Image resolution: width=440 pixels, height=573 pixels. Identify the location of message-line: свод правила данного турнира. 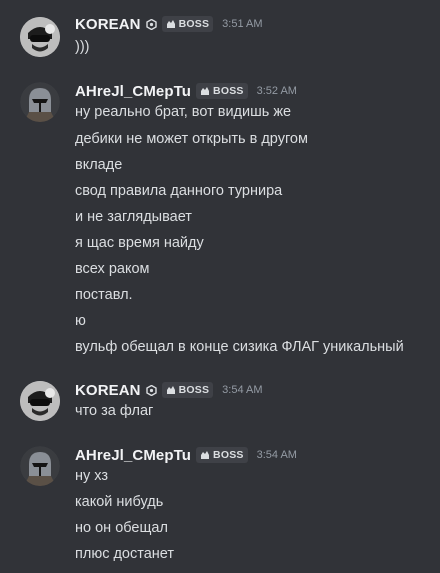
(179, 191).